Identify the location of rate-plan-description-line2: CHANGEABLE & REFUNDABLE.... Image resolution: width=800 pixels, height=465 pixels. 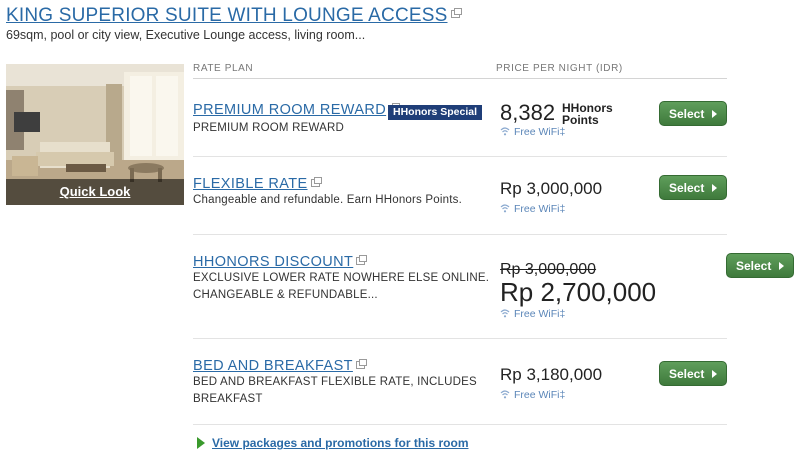
(285, 295).